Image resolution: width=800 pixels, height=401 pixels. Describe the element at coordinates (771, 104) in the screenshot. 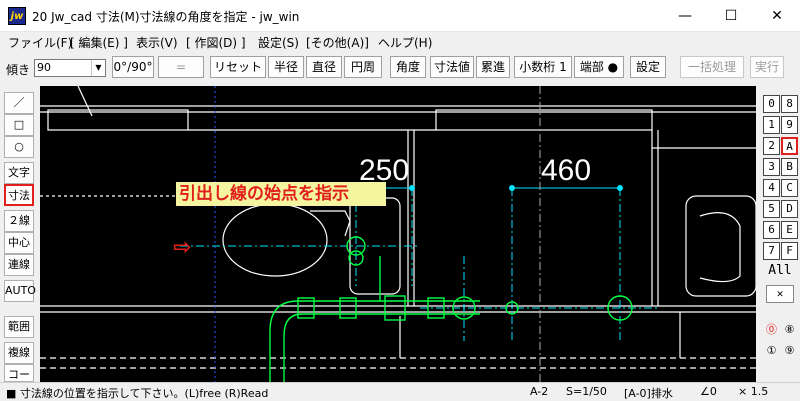

I see `layer-0-button: 0` at that location.